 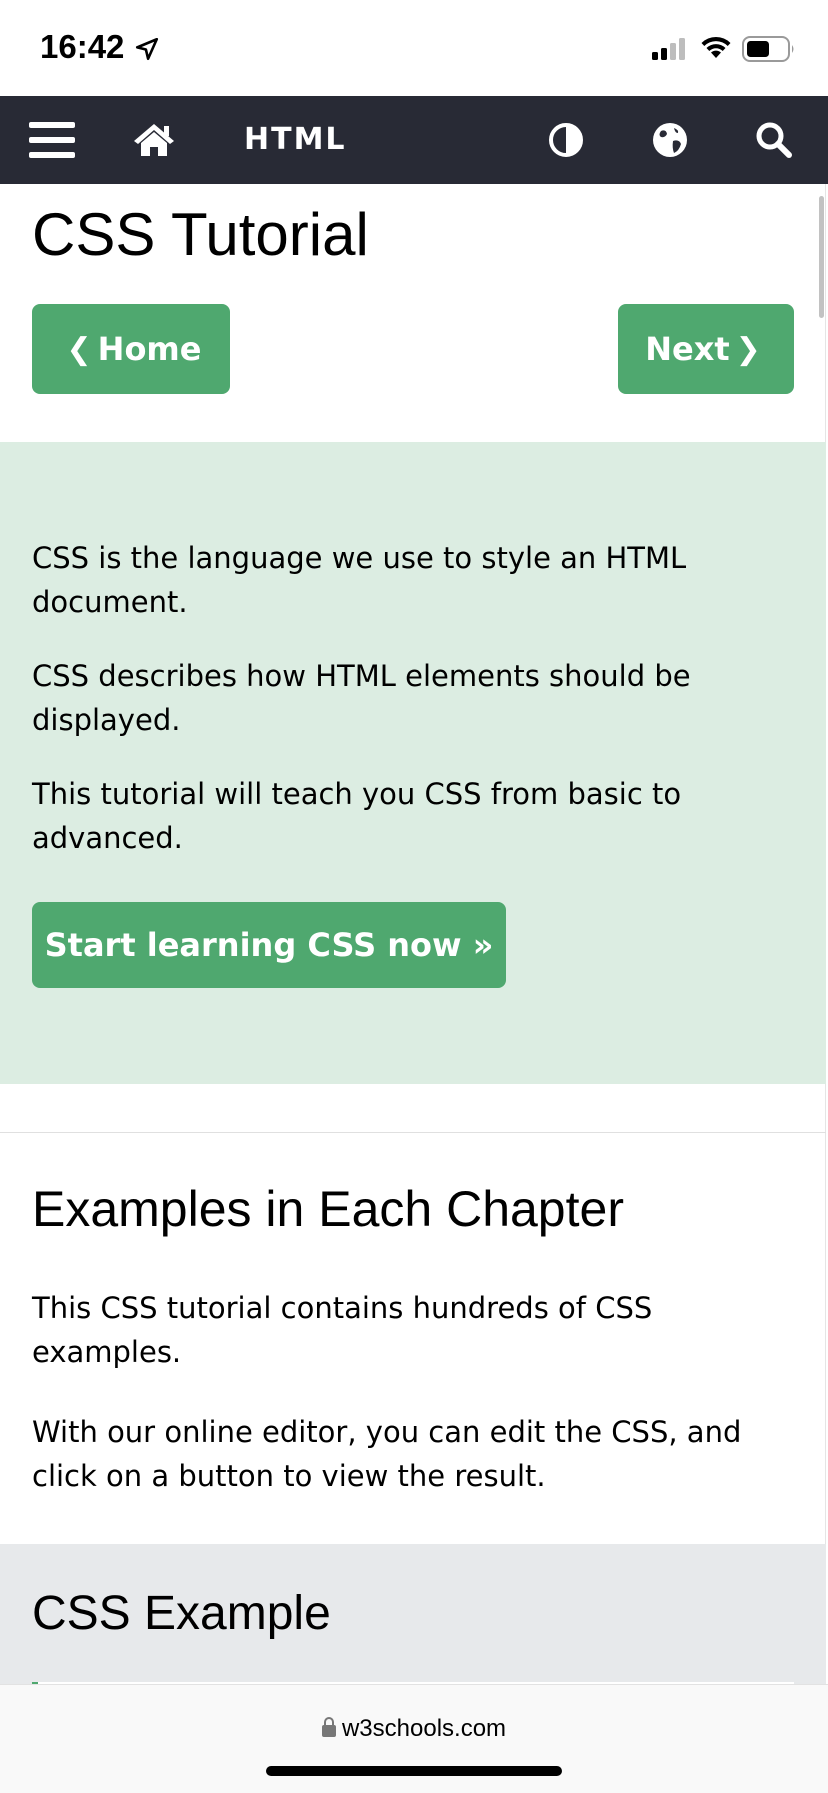 I want to click on wifi-icon, so click(x=716, y=50).